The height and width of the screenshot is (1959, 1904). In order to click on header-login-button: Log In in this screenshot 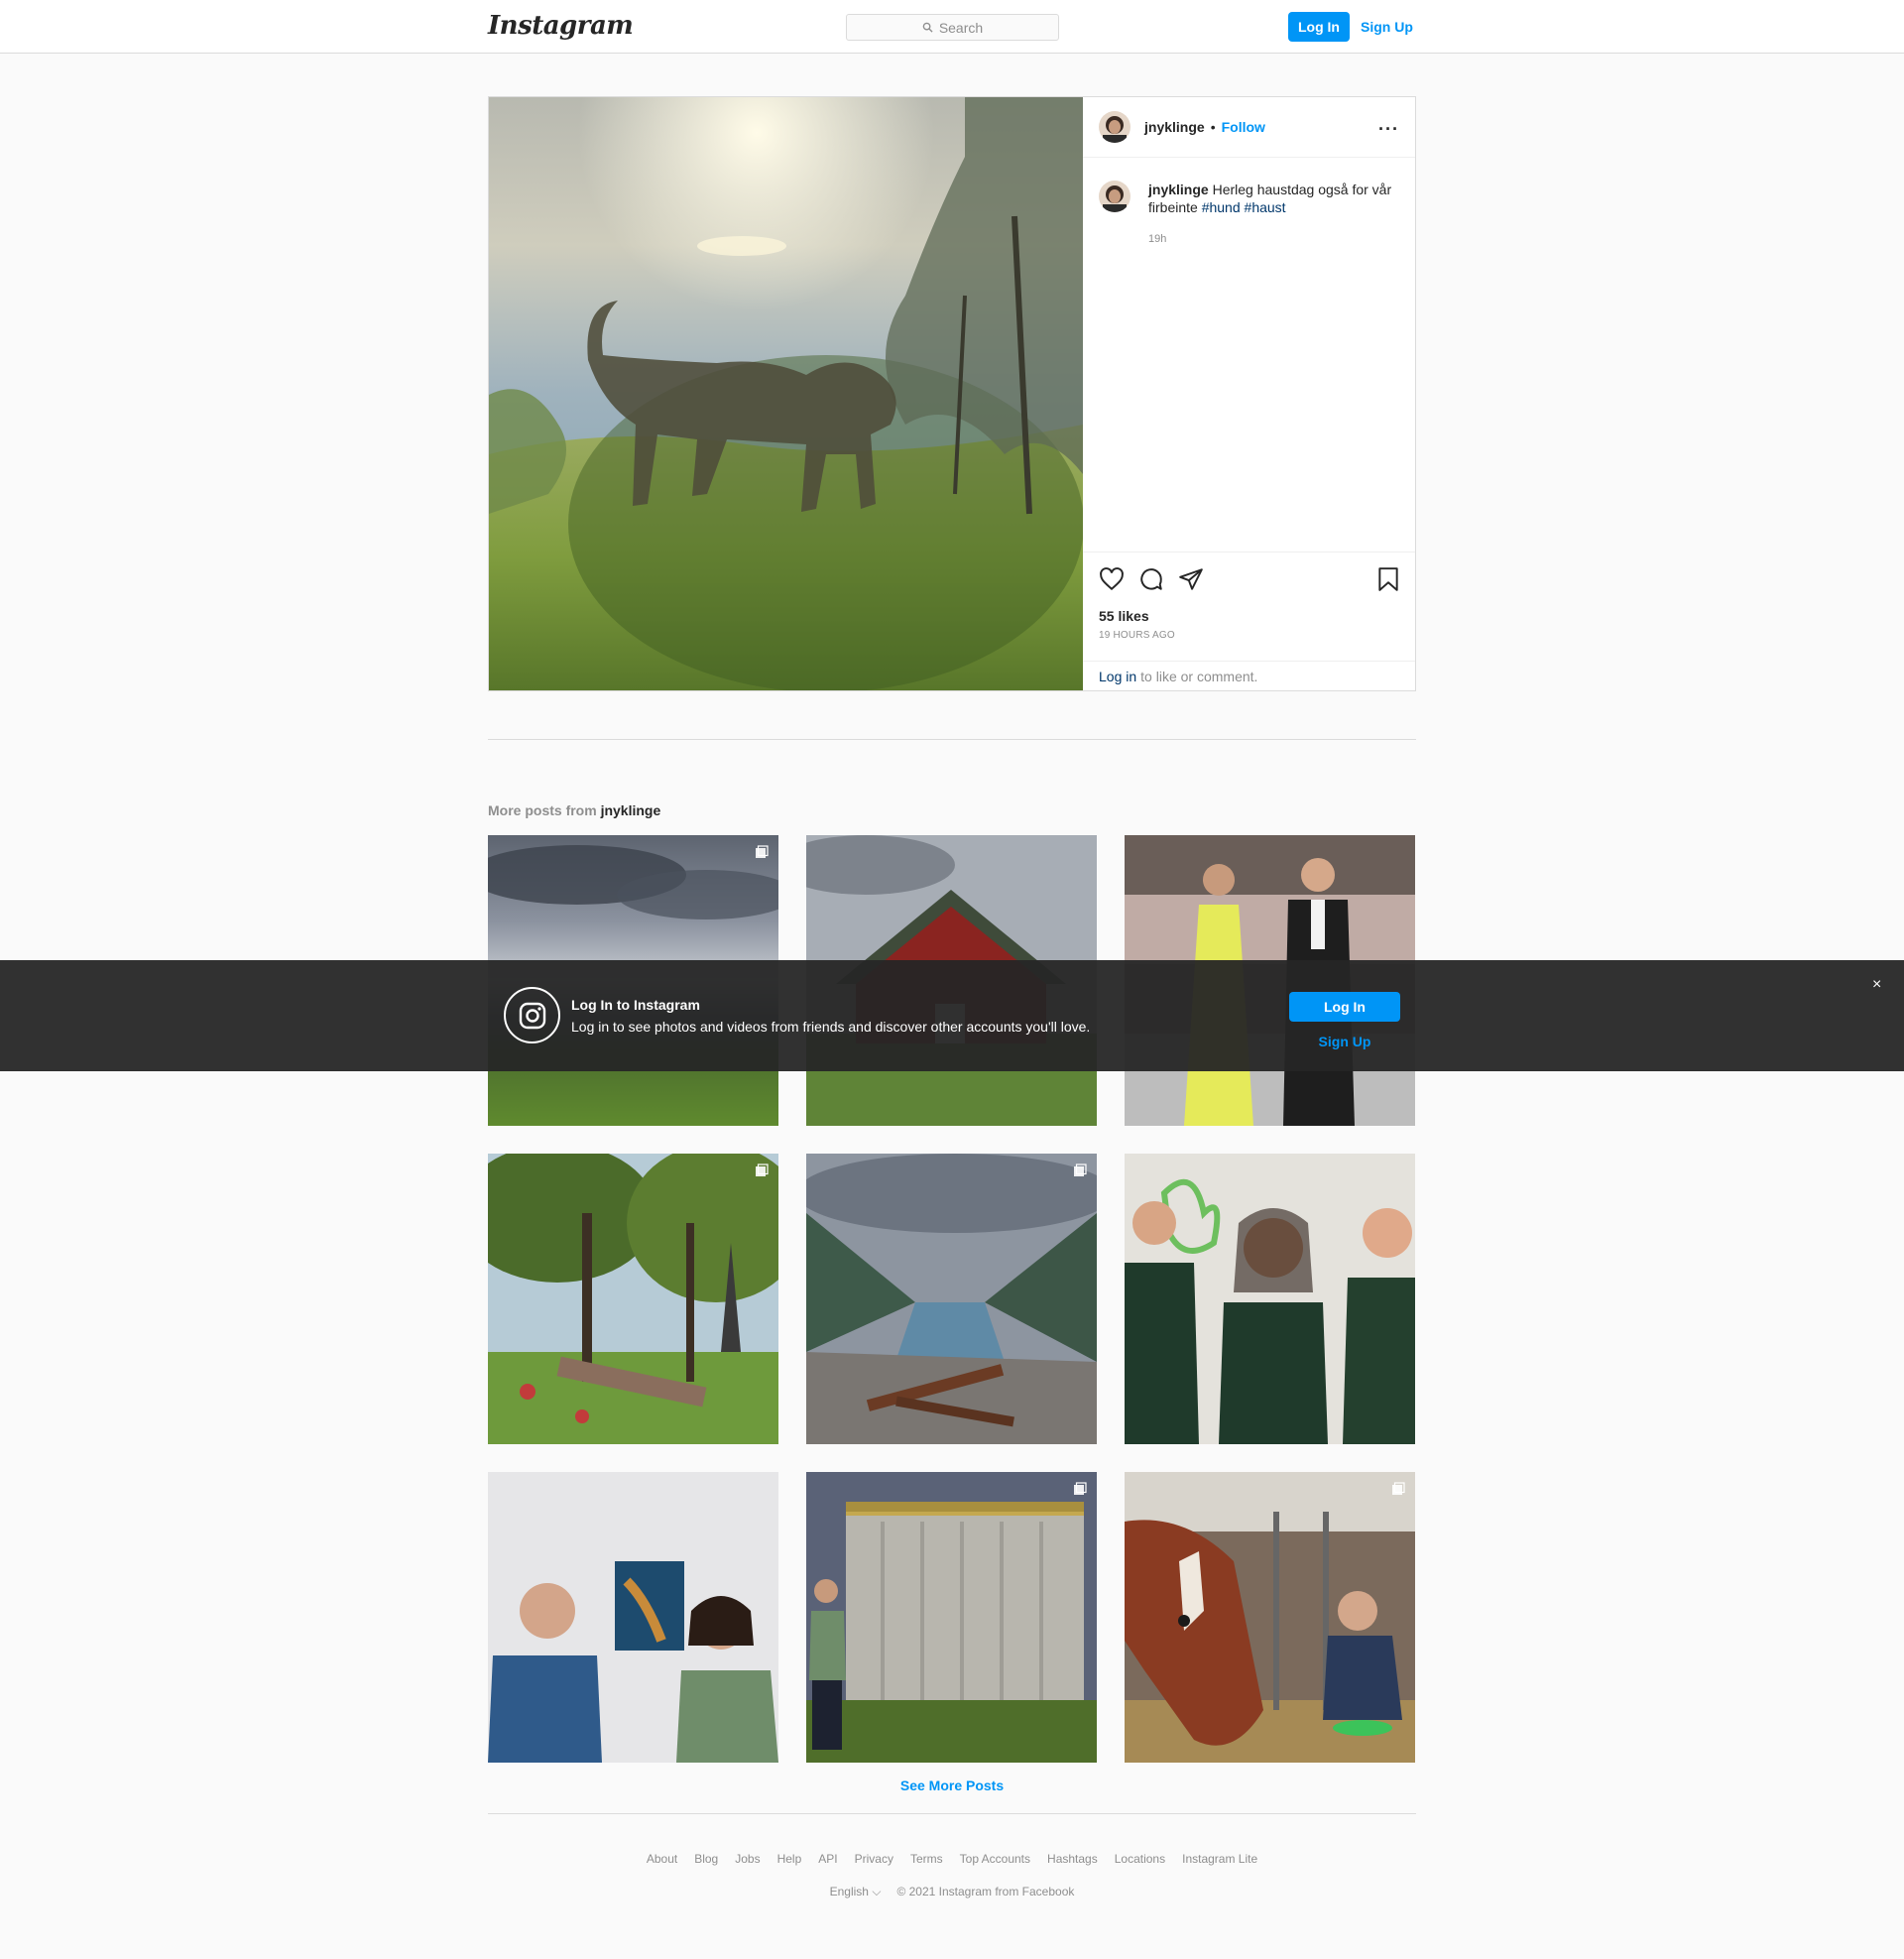, I will do `click(1319, 27)`.